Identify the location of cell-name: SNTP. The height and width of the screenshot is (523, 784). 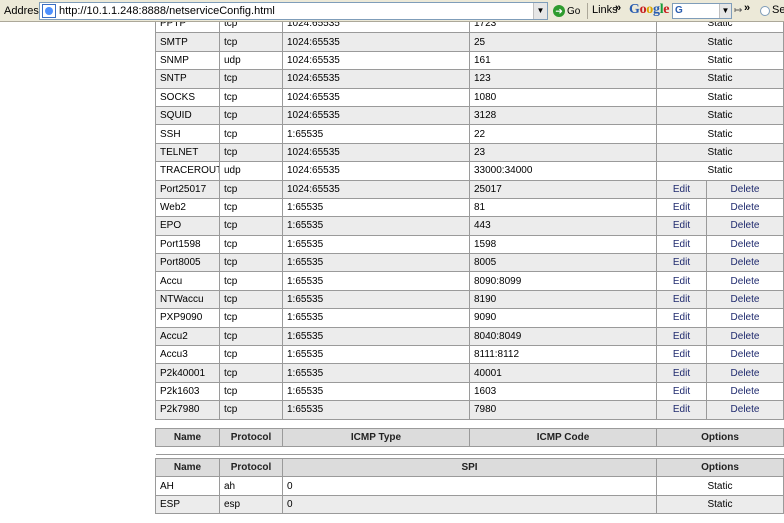
(187, 79).